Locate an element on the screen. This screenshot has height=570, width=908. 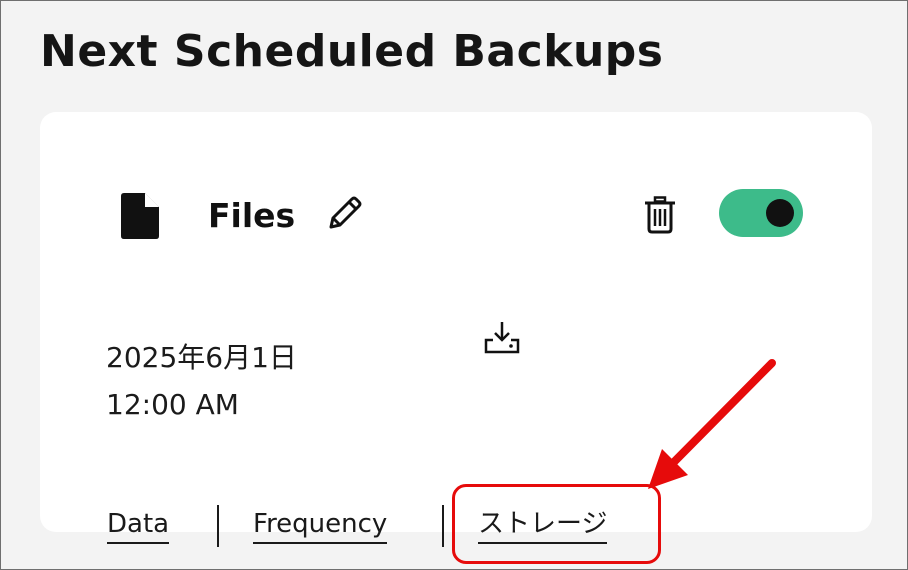
pointer-arrow is located at coordinates (712, 424).